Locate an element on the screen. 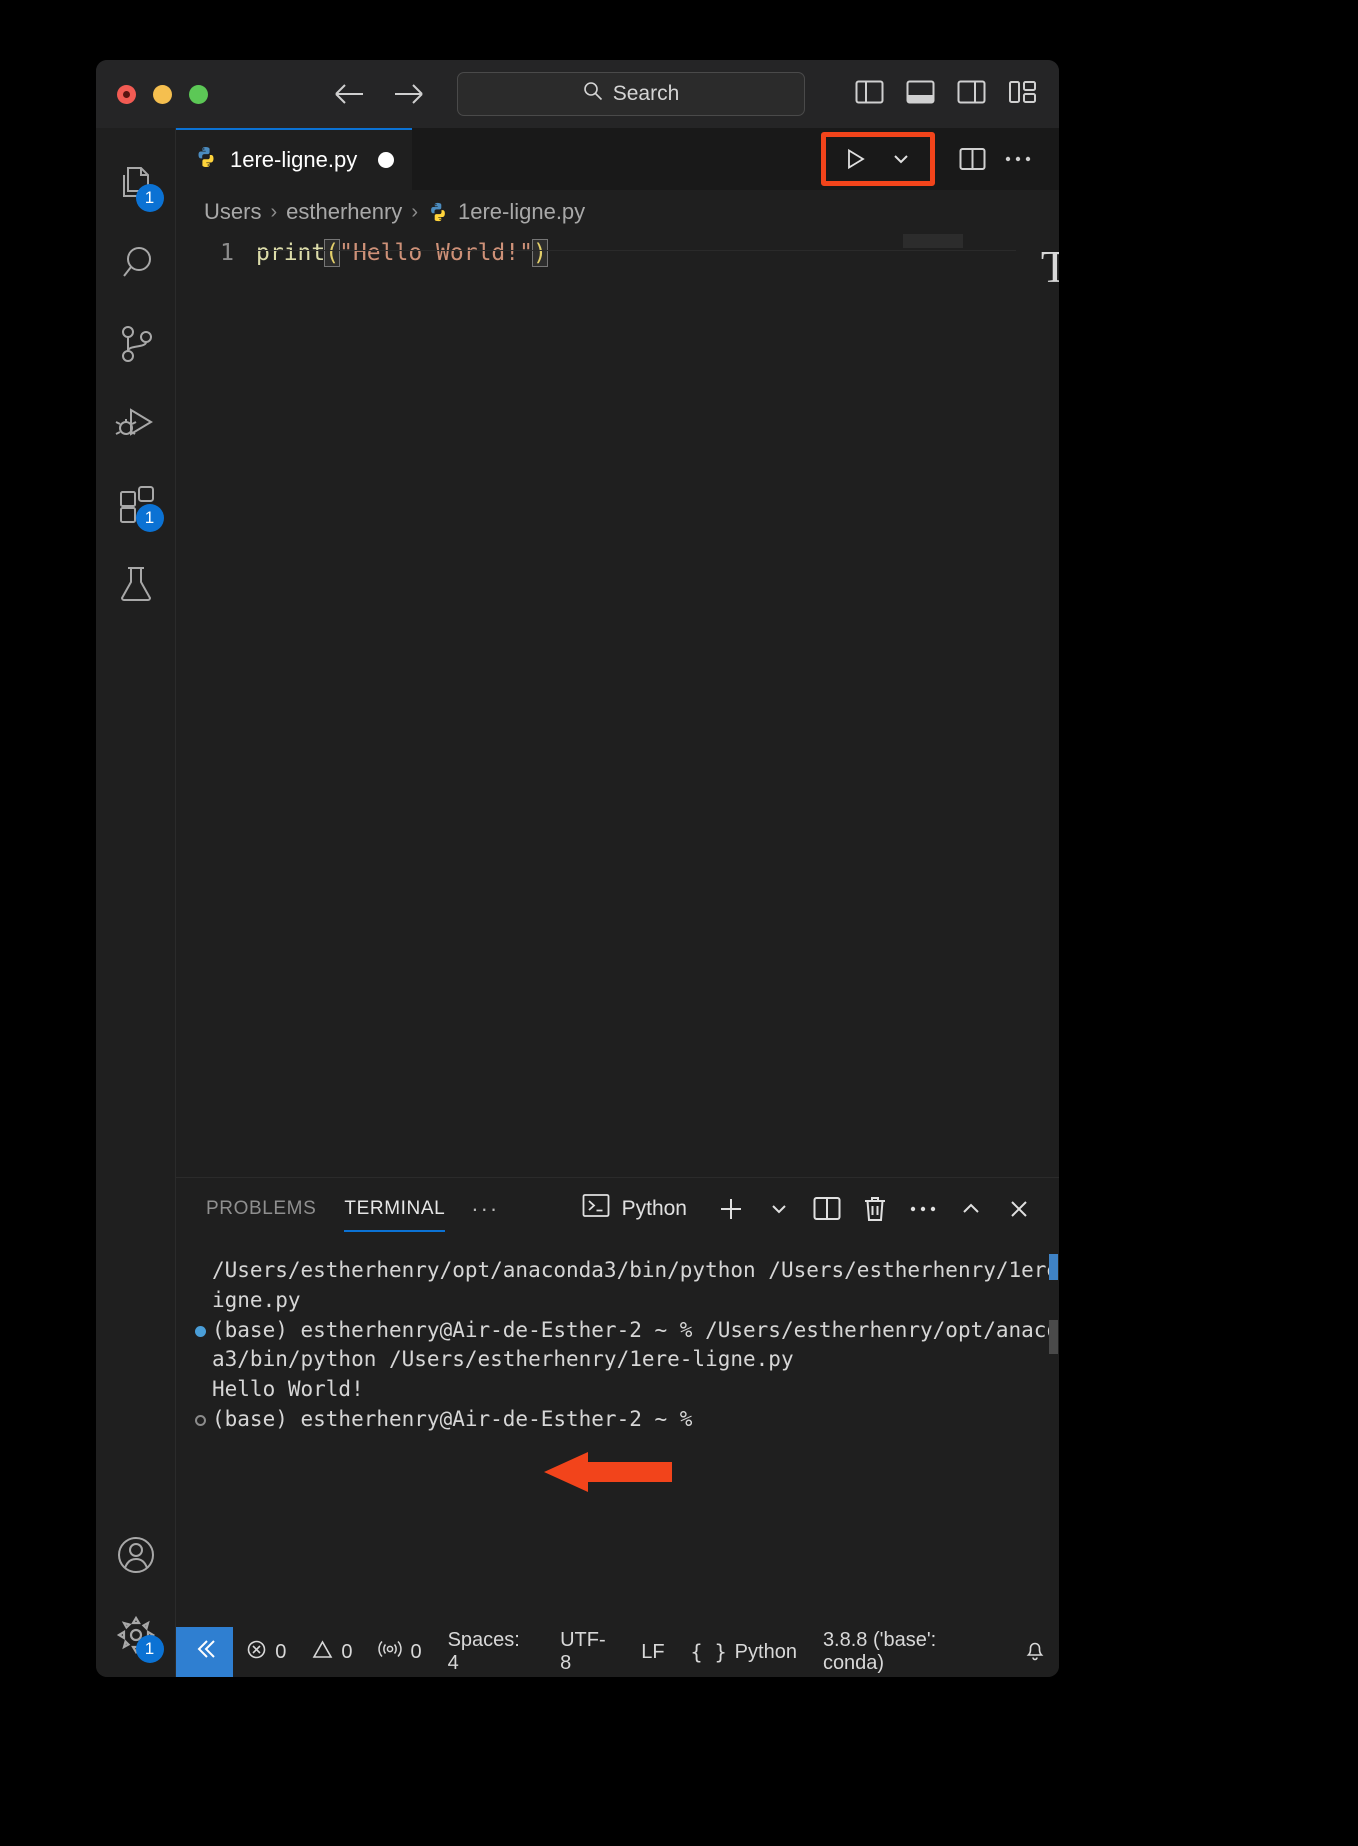  terminal-profile-chevron-down-icon is located at coordinates (779, 1209).